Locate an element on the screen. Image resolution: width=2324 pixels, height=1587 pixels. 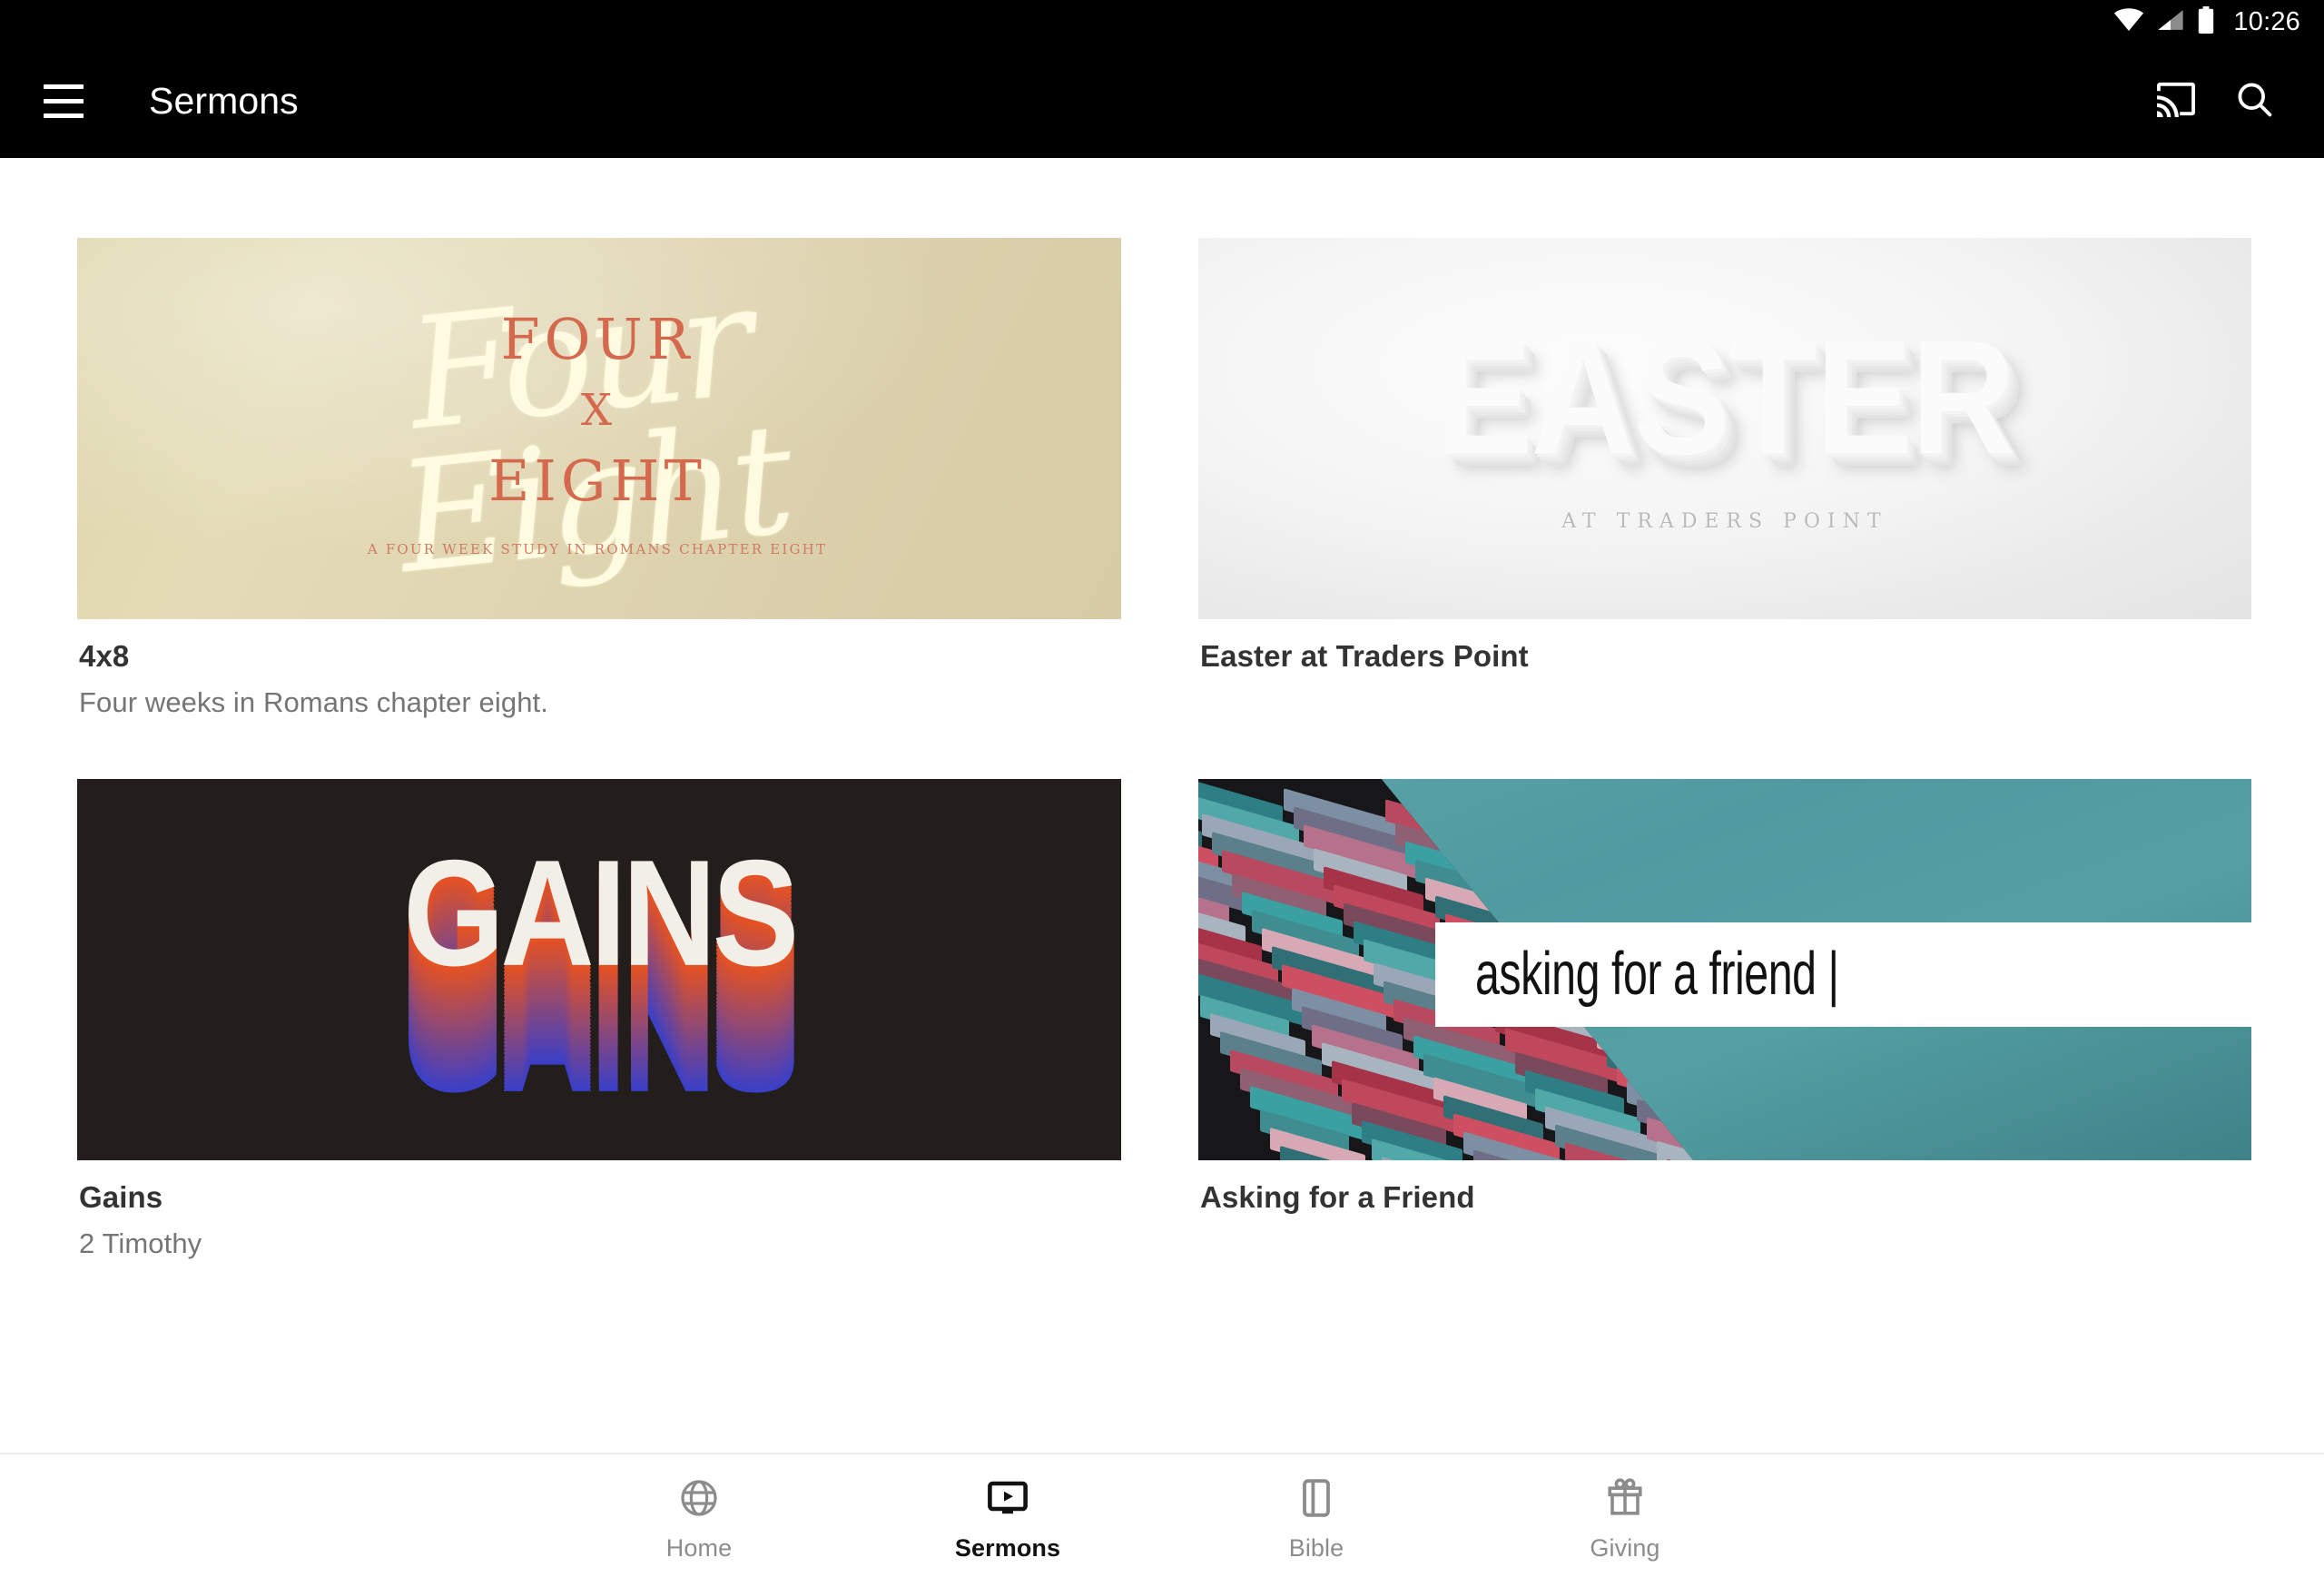
artwork-line-four: FOUR is located at coordinates (597, 338).